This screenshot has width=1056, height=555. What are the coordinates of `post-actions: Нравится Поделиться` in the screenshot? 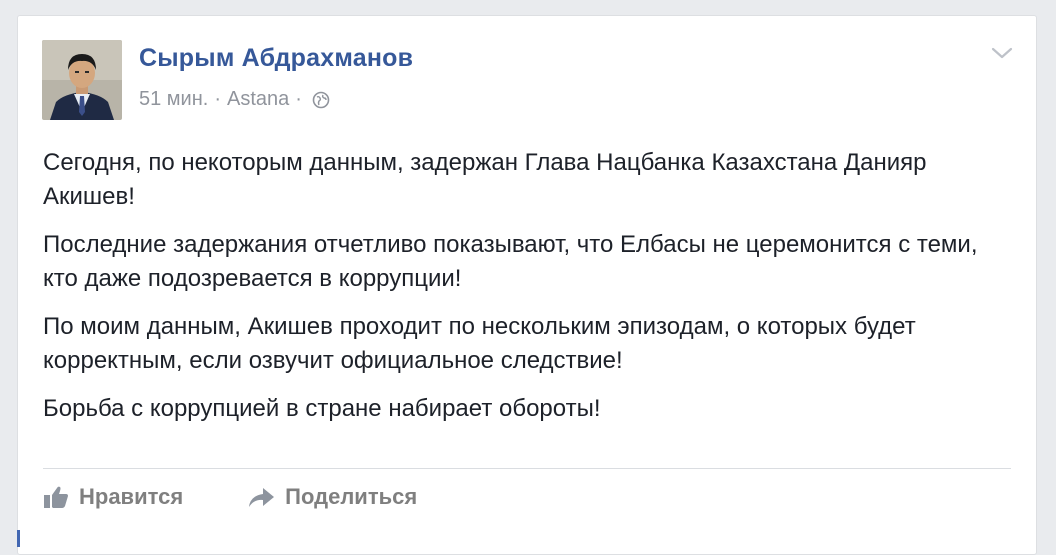 It's located at (262, 497).